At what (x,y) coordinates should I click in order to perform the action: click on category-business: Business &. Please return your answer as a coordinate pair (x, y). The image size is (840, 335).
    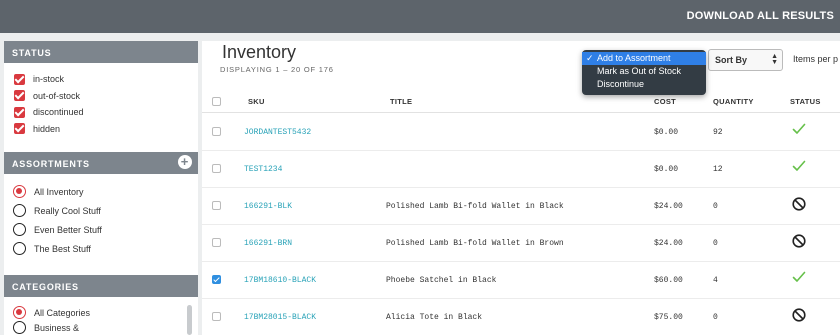
    Looking at the image, I should click on (105, 327).